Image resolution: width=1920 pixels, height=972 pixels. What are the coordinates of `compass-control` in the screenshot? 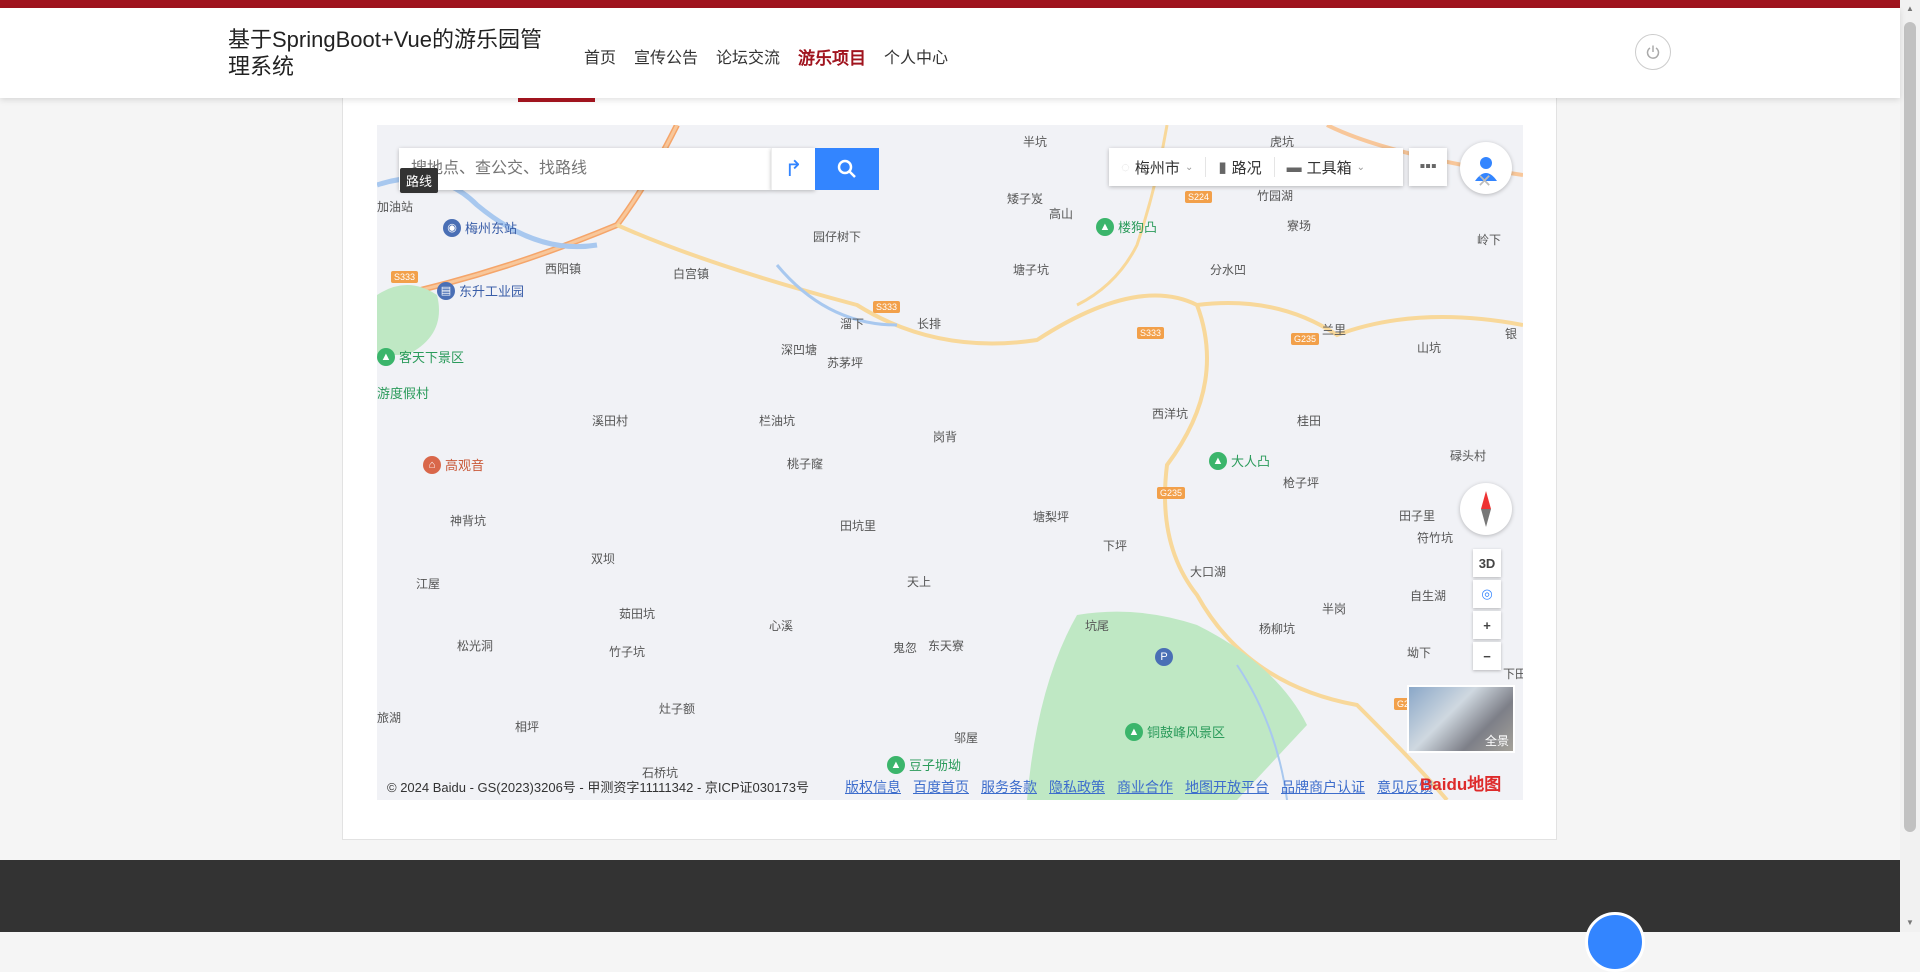 It's located at (1486, 509).